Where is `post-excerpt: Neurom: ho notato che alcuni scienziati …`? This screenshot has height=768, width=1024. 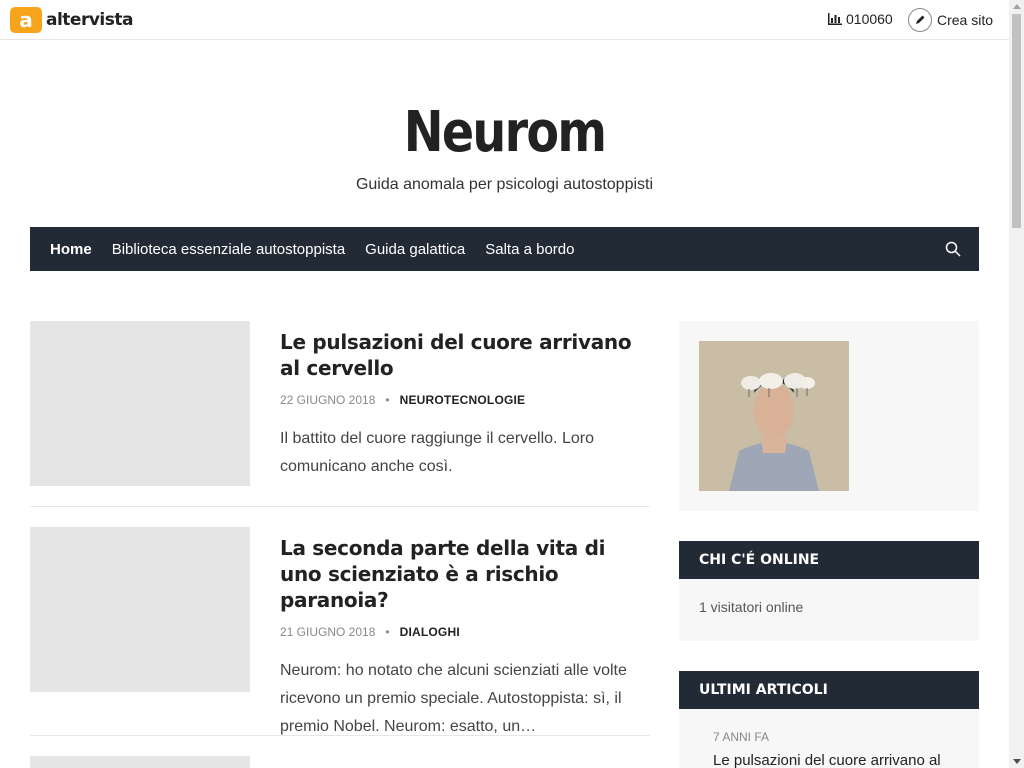
post-excerpt: Neurom: ho notato che alcuni scienziati … is located at coordinates (453, 698).